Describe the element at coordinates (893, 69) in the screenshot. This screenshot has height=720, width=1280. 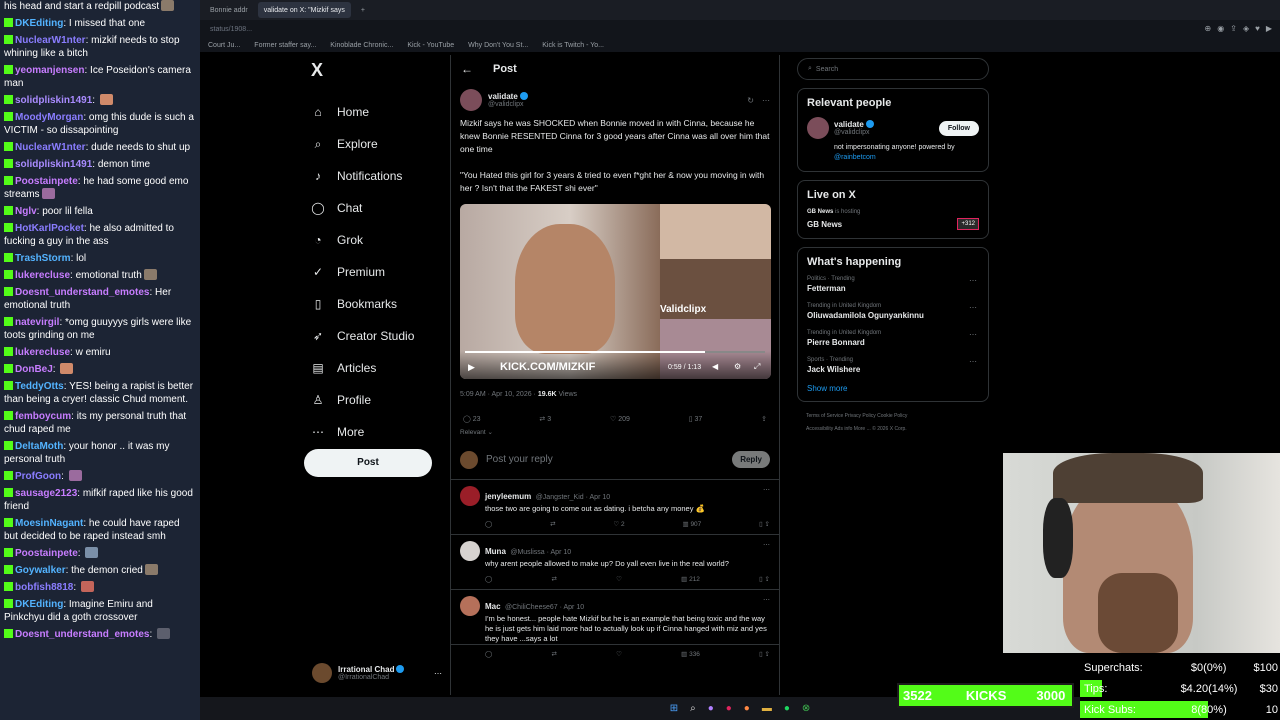
I see `search-input: ⌕ Search` at that location.